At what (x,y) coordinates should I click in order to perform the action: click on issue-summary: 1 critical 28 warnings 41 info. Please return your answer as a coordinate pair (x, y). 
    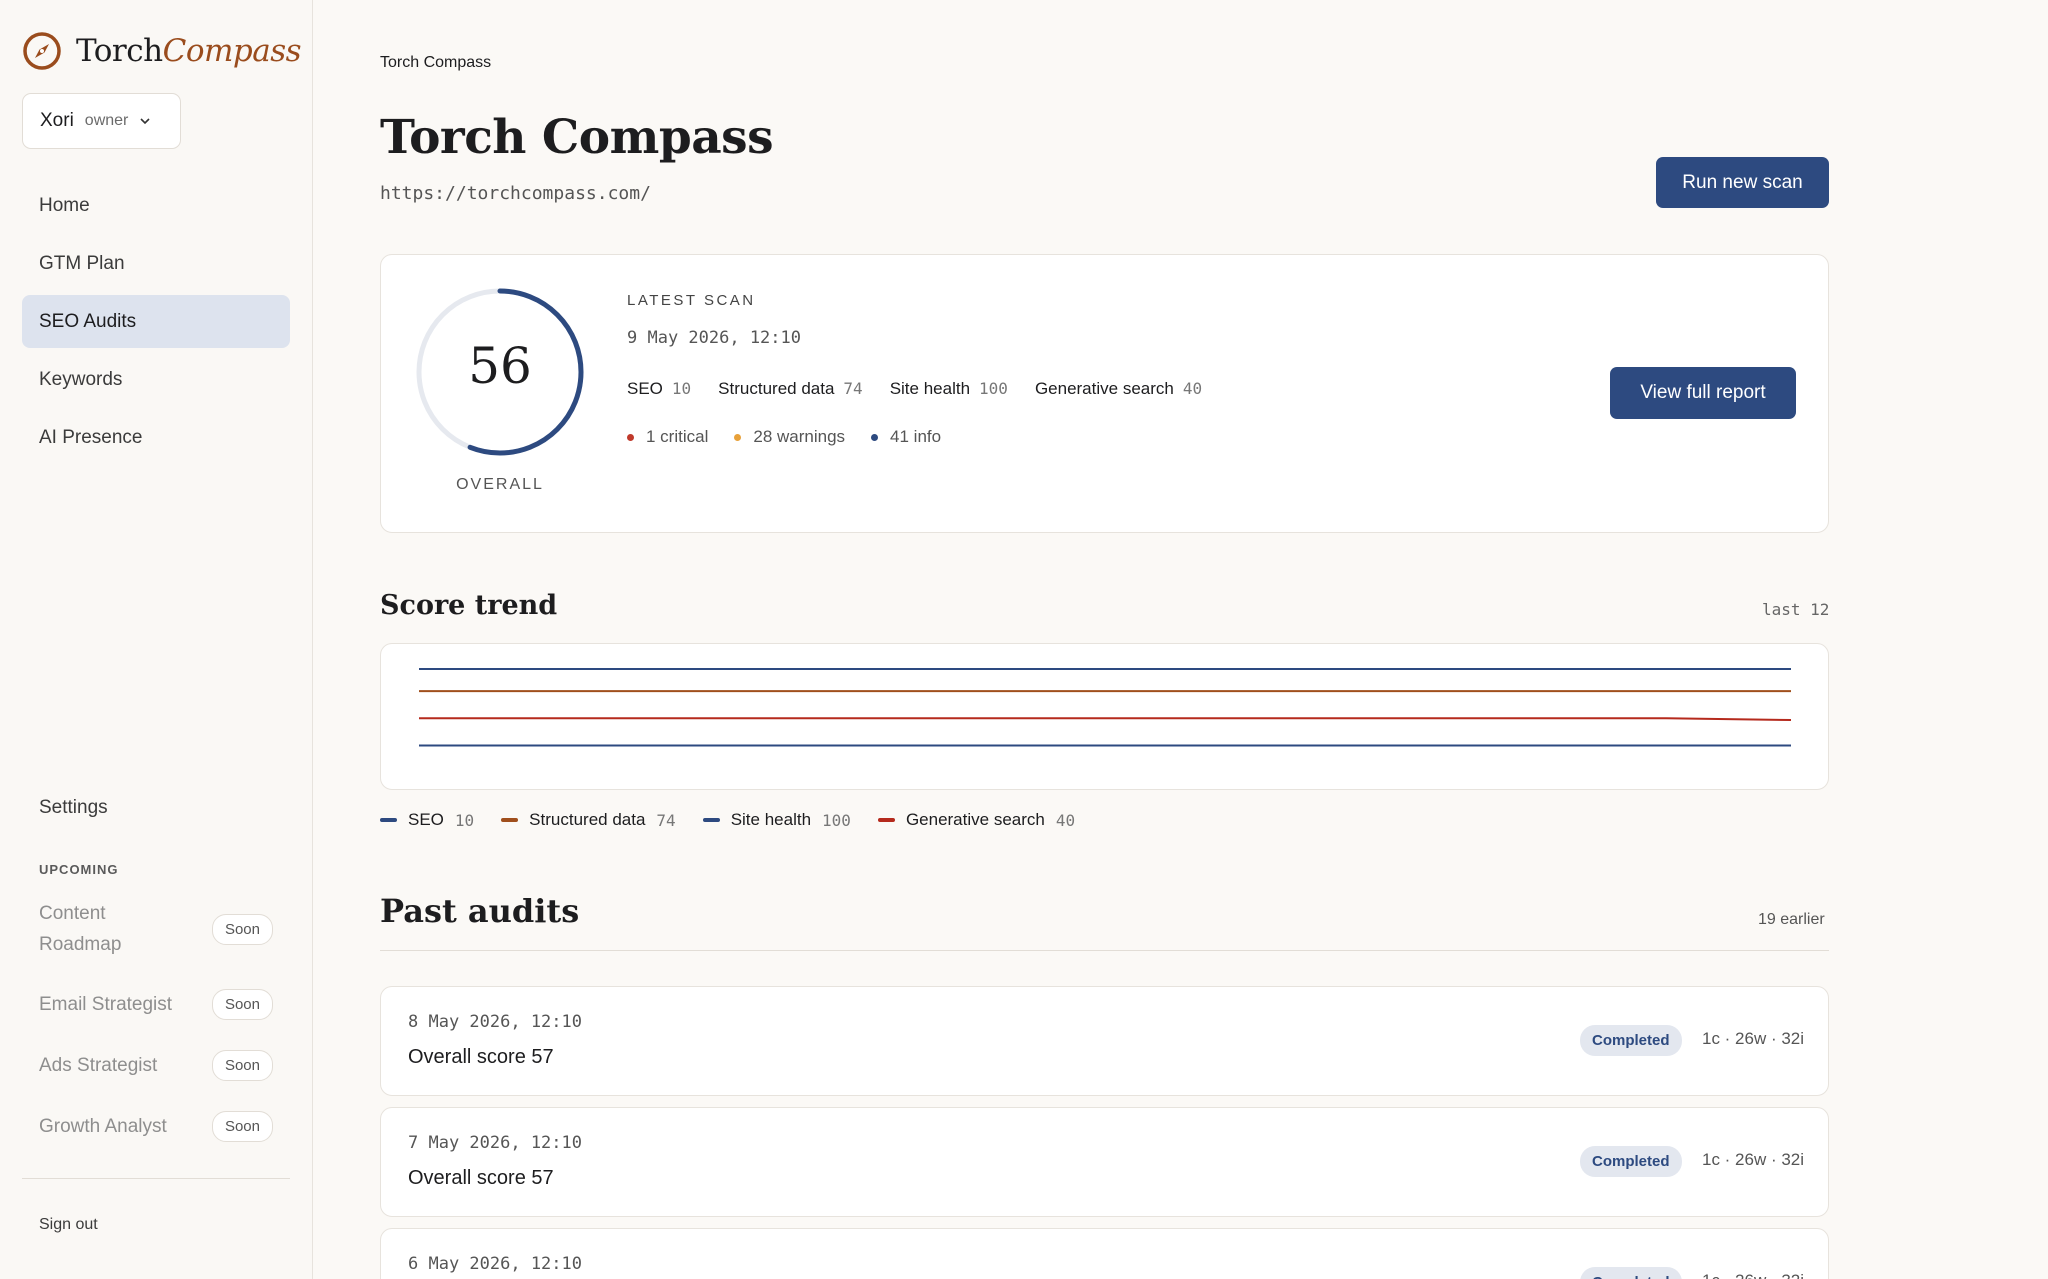
    Looking at the image, I should click on (797, 437).